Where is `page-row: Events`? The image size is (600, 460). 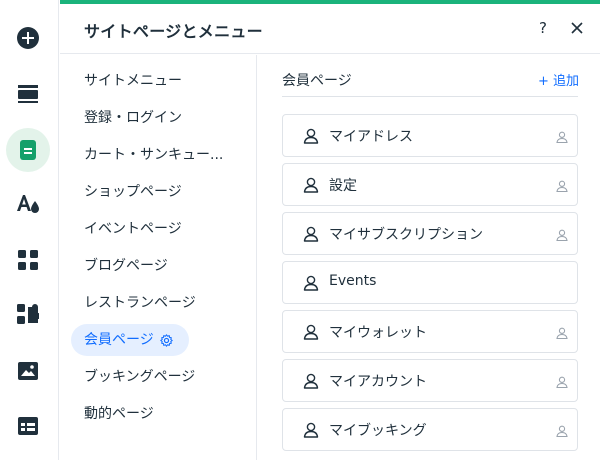
page-row: Events is located at coordinates (430, 282).